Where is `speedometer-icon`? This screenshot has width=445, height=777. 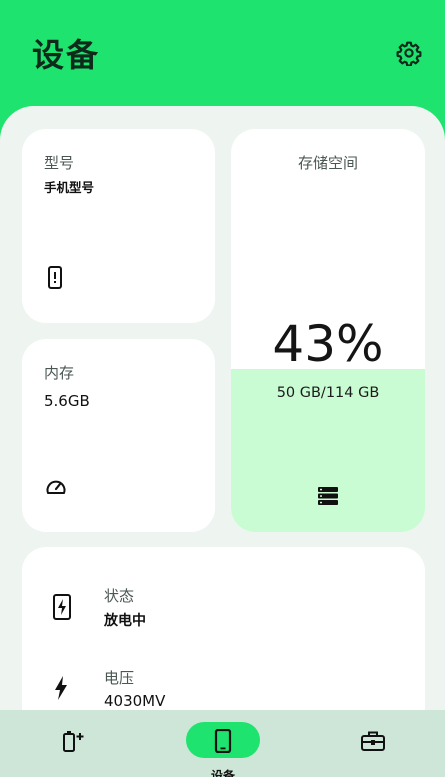
speedometer-icon is located at coordinates (56, 487).